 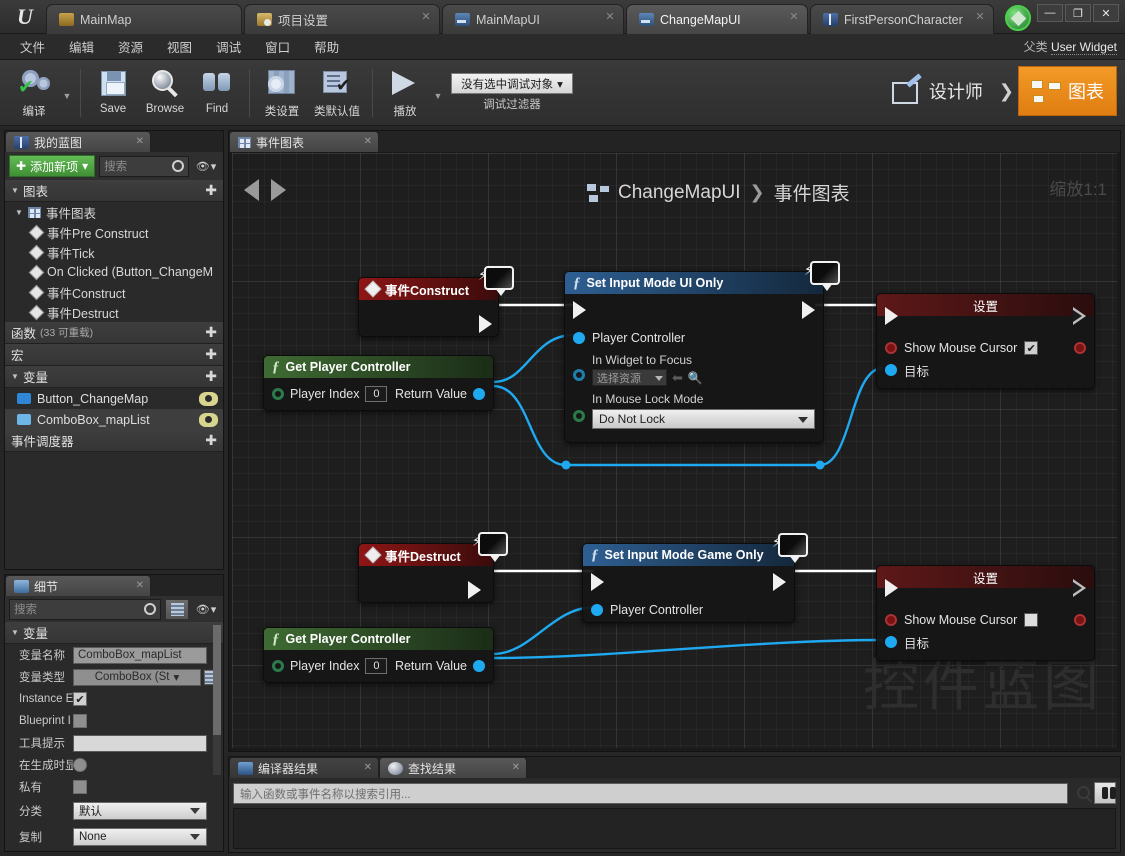 I want to click on section-macros: 宏 ✚, so click(x=114, y=355).